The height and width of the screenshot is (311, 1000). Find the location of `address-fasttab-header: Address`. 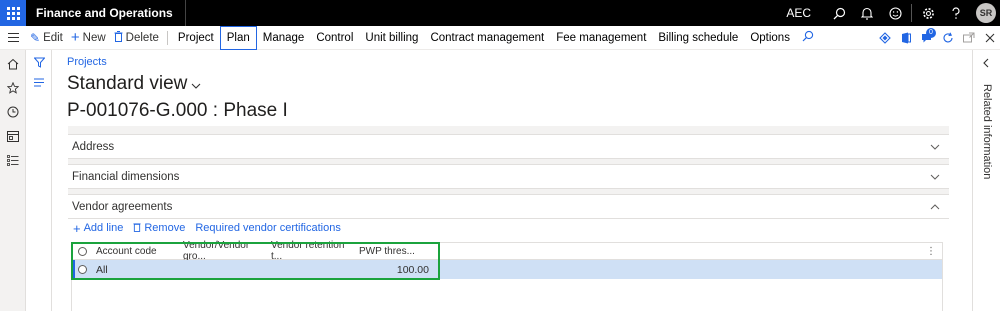

address-fasttab-header: Address is located at coordinates (508, 147).